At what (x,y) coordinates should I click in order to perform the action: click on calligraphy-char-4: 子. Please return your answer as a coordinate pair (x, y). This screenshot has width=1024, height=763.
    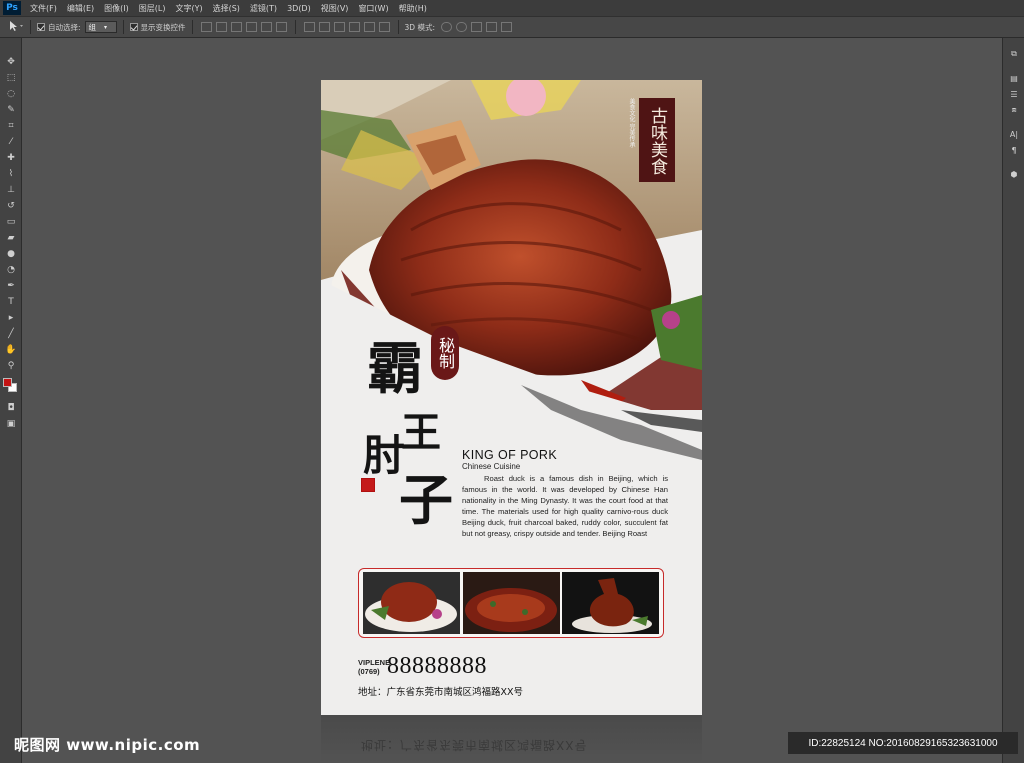
    Looking at the image, I should click on (426, 500).